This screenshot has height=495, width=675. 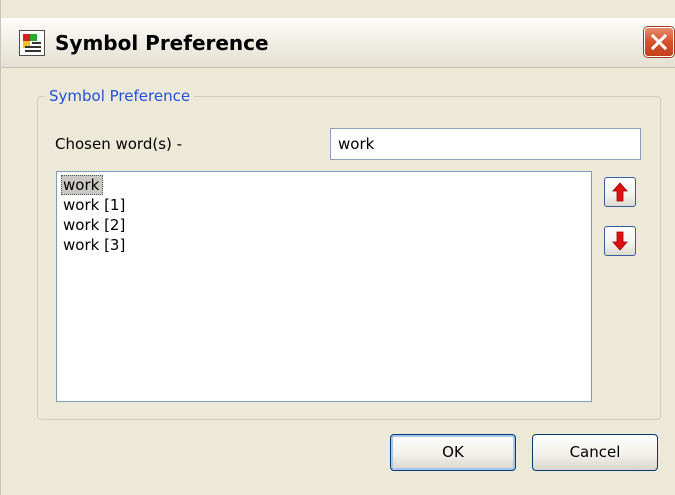 What do you see at coordinates (453, 452) in the screenshot?
I see `ok-button: OK` at bounding box center [453, 452].